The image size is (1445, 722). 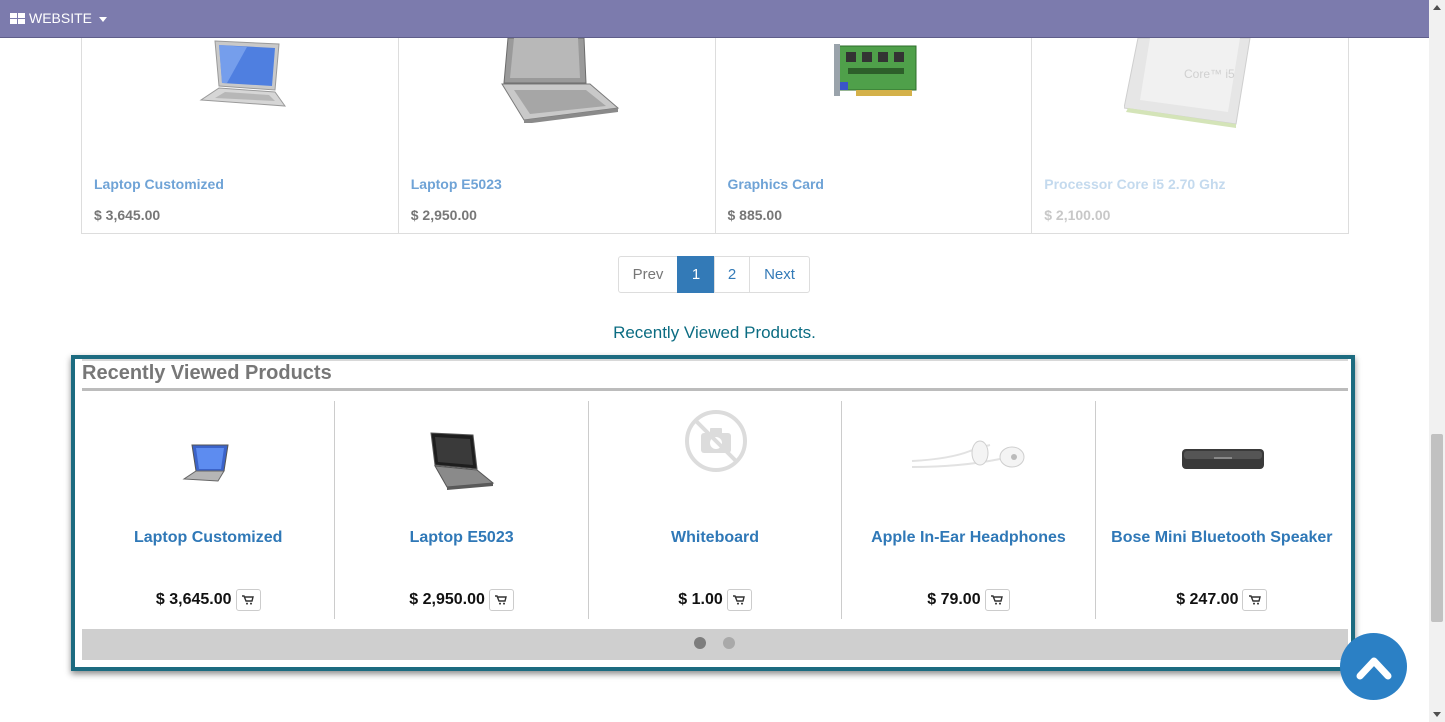 What do you see at coordinates (447, 599) in the screenshot?
I see `recent-product-price: $ 2,950.00` at bounding box center [447, 599].